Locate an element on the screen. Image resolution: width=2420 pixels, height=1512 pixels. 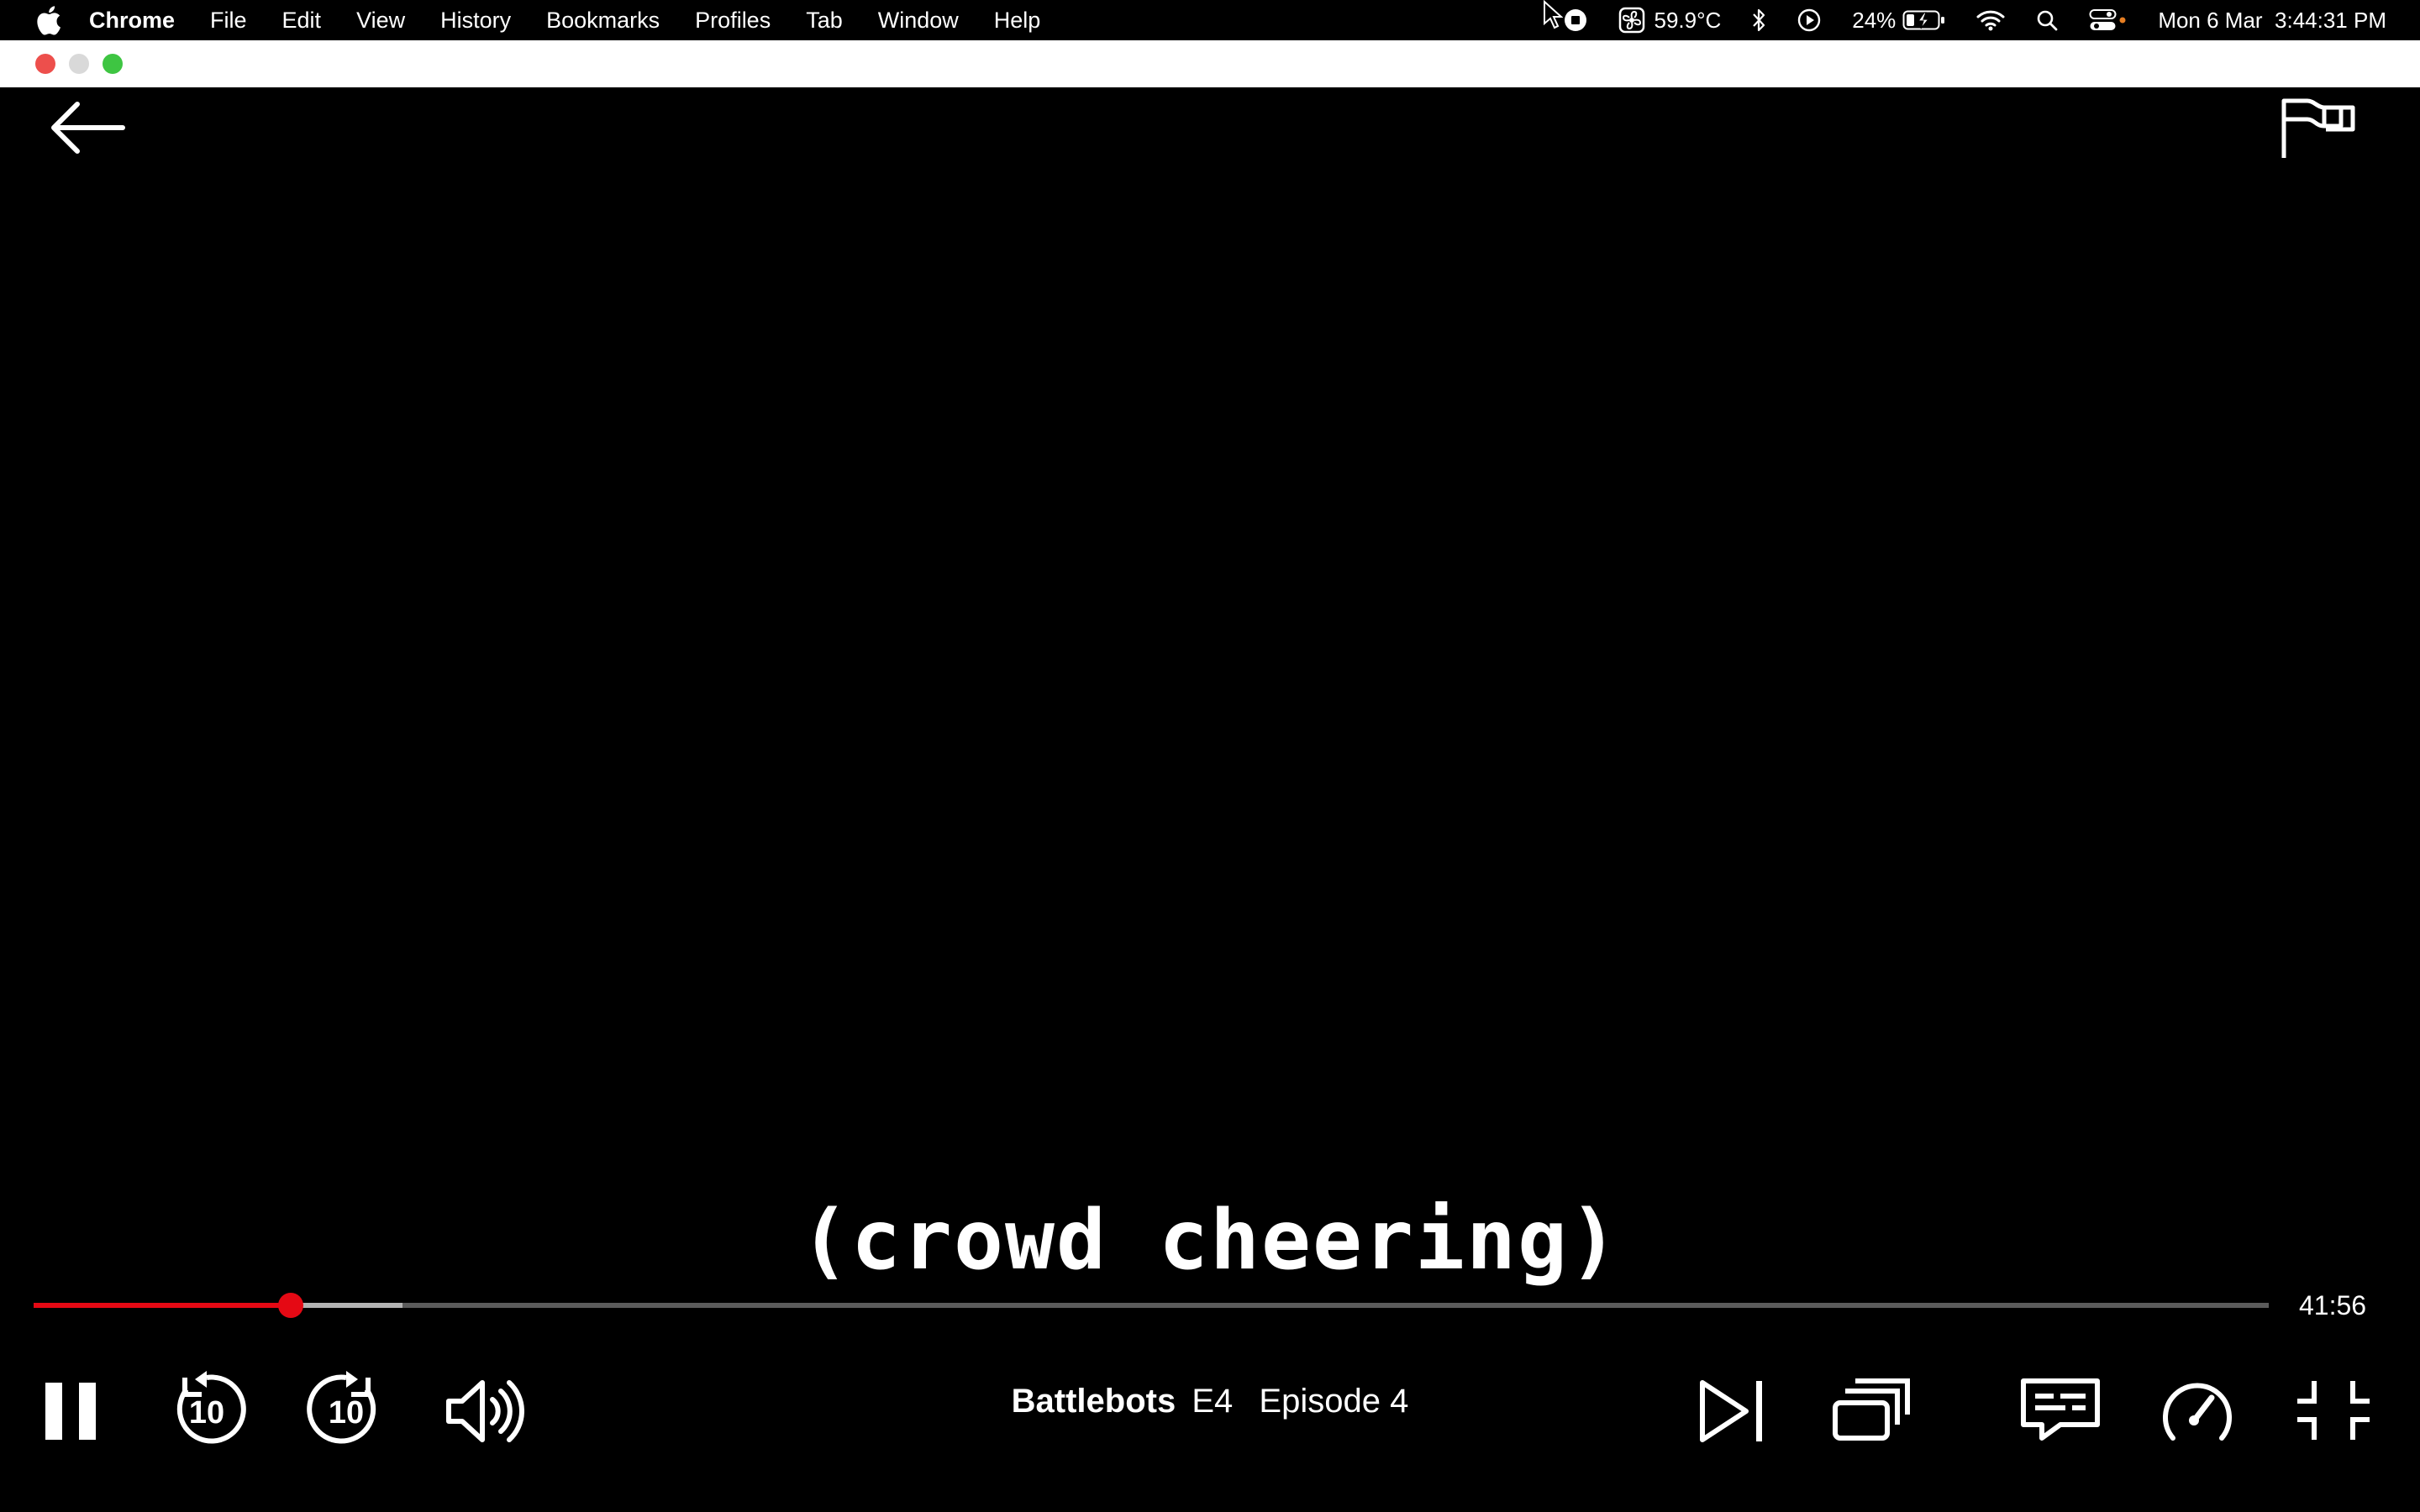
next-episode-button is located at coordinates (1733, 1411).